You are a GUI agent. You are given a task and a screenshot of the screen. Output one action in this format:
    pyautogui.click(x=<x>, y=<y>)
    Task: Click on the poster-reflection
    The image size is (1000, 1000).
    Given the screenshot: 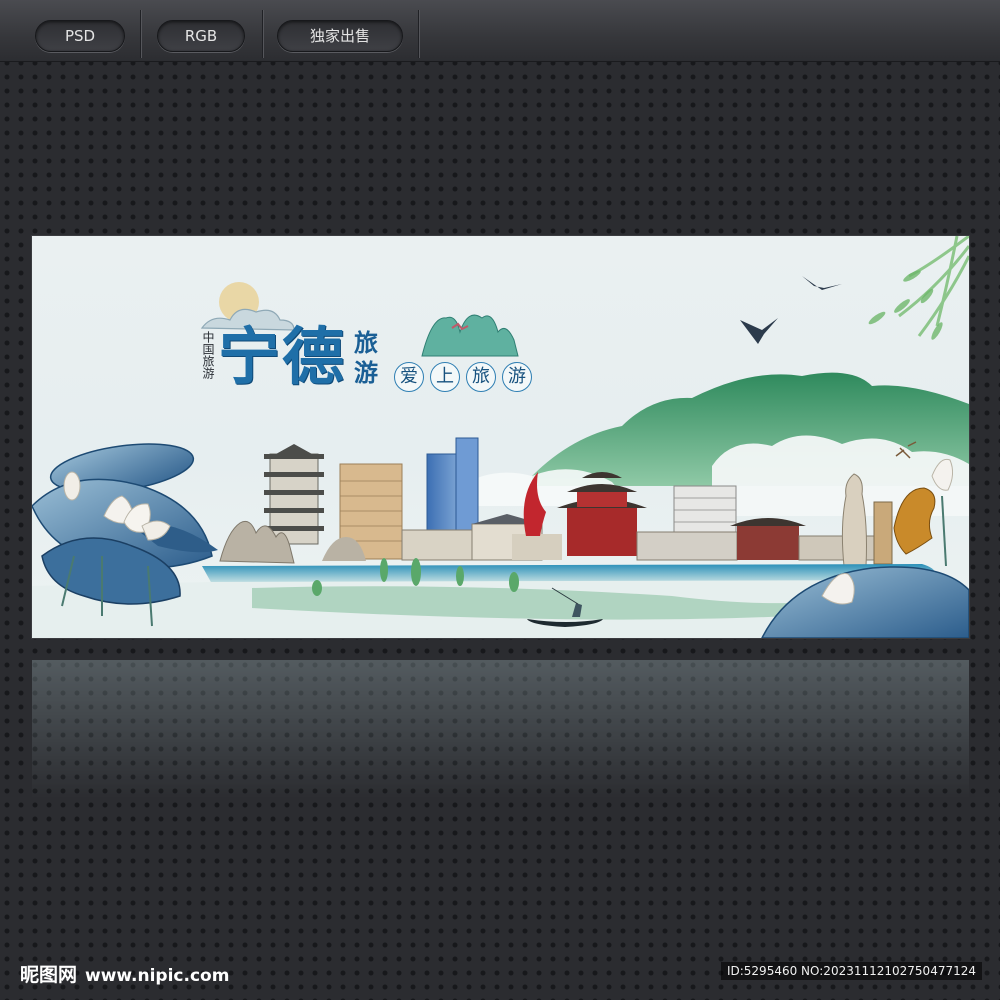 What is the action you would take?
    pyautogui.click(x=500, y=730)
    